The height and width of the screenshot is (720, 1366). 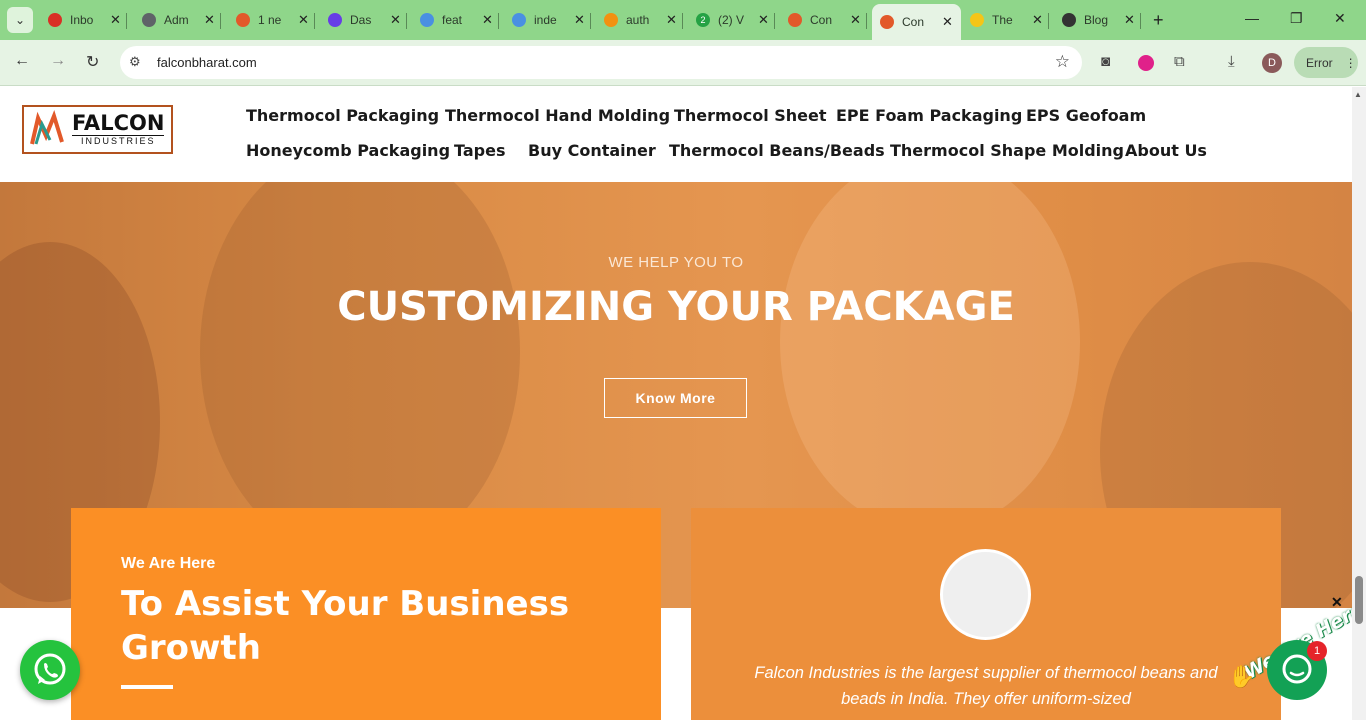 What do you see at coordinates (1358, 94) in the screenshot?
I see `scroll-up-icon: ▲` at bounding box center [1358, 94].